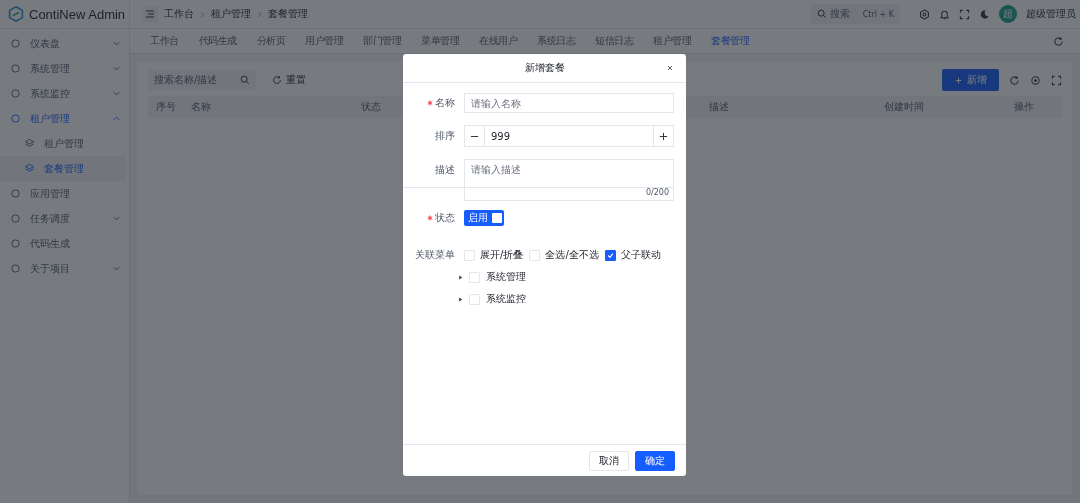 The image size is (1080, 503). Describe the element at coordinates (202, 80) in the screenshot. I see `search-field: 搜索名称/描述` at that location.